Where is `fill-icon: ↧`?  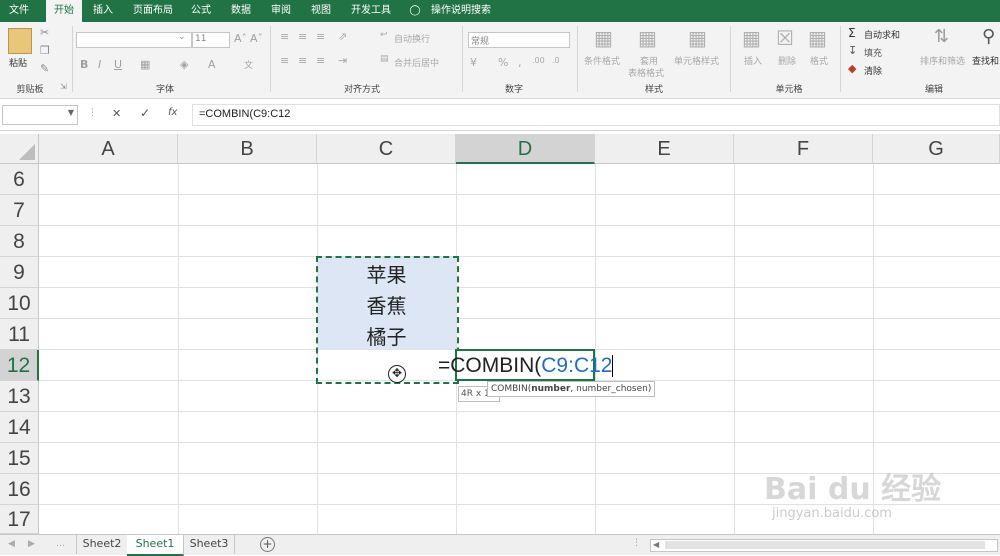 fill-icon: ↧ is located at coordinates (852, 50).